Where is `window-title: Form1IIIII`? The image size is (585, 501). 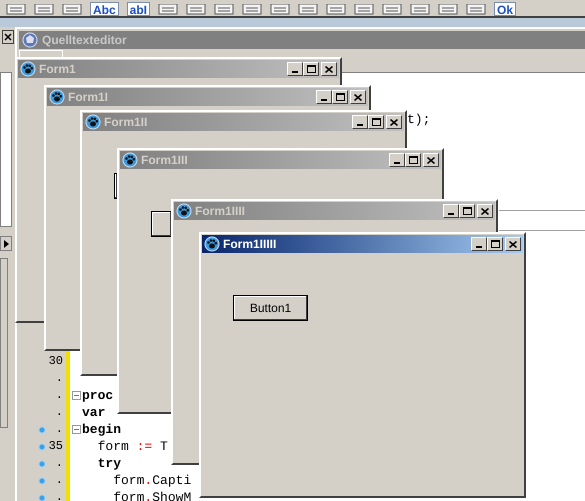 window-title: Form1IIIII is located at coordinates (250, 244).